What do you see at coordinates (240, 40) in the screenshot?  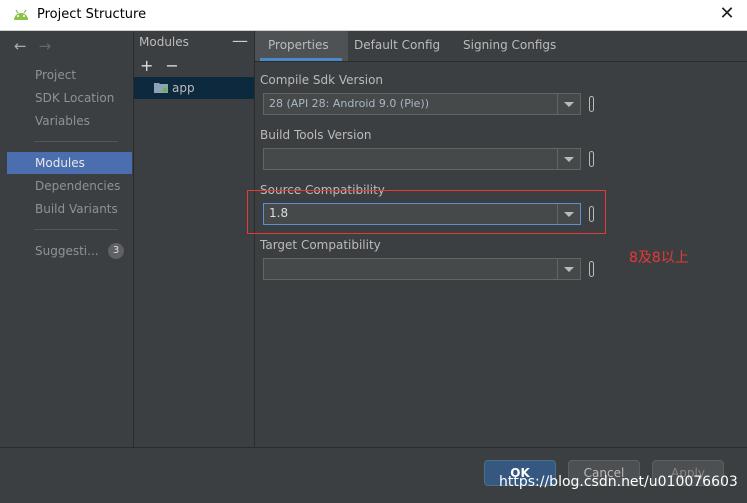 I see `collapse-icon: —` at bounding box center [240, 40].